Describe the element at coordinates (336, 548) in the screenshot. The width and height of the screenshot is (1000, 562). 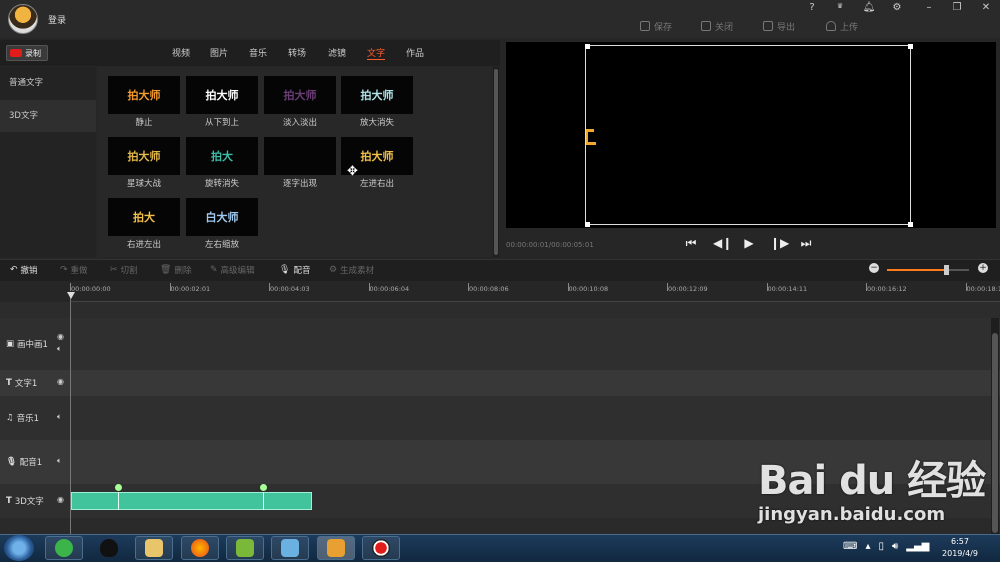
I see `taskbar-paidashi` at that location.